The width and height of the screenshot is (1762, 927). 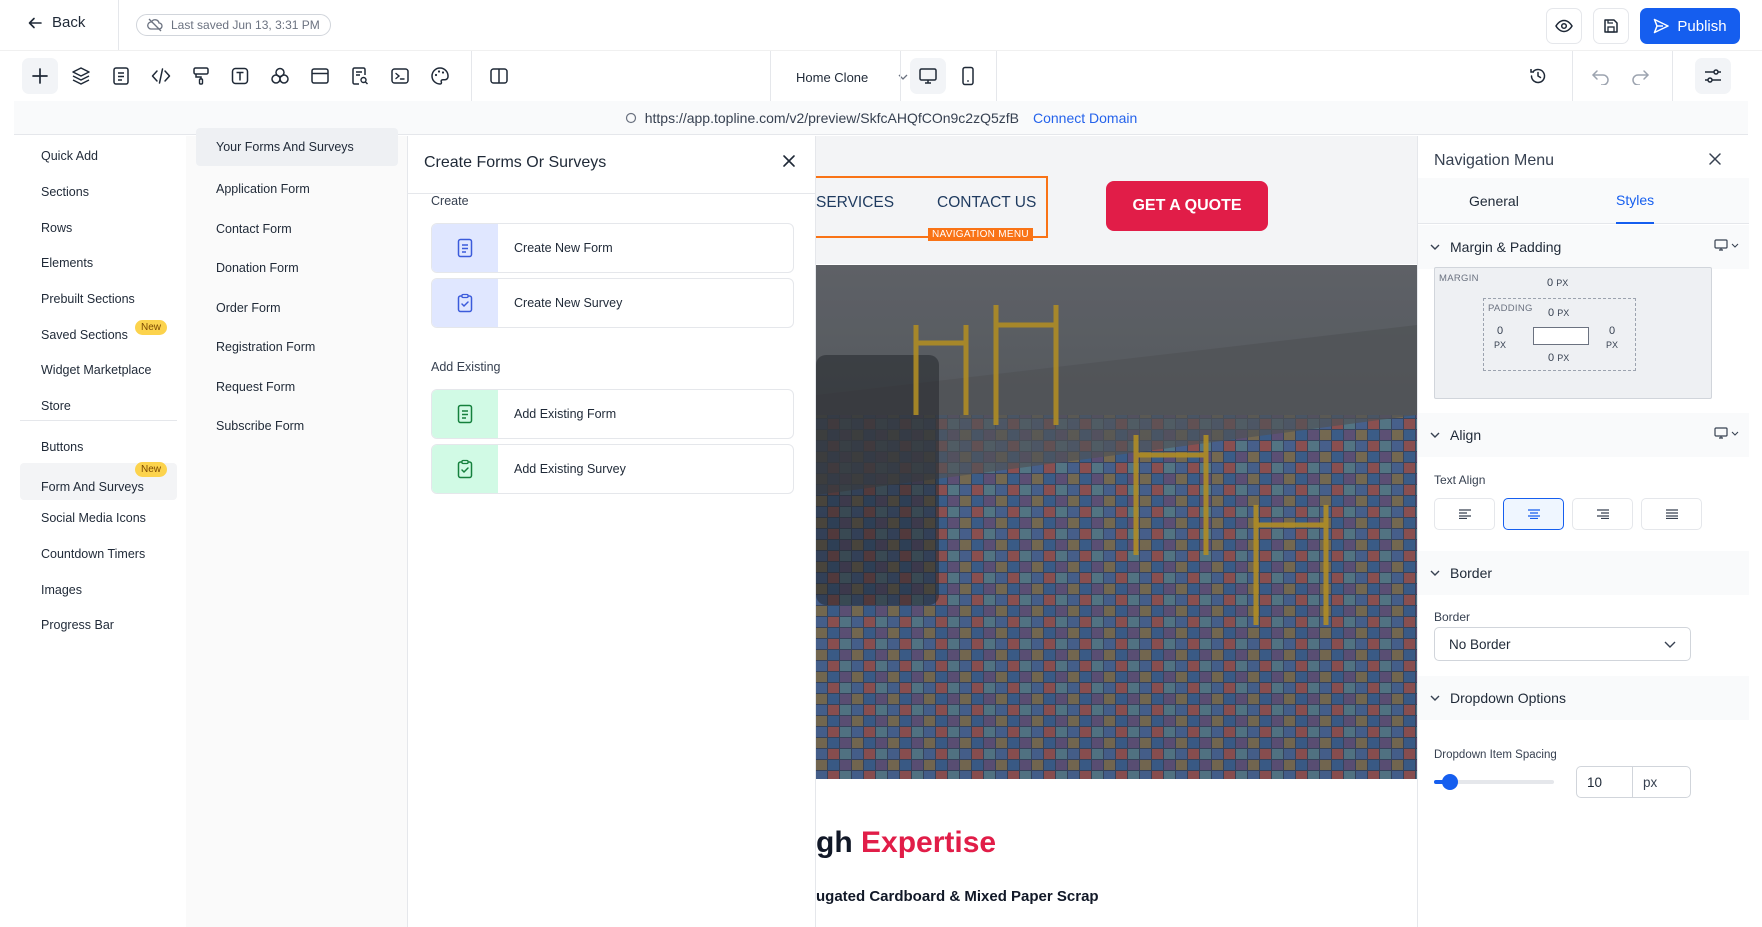 What do you see at coordinates (1611, 26) in the screenshot?
I see `save-button` at bounding box center [1611, 26].